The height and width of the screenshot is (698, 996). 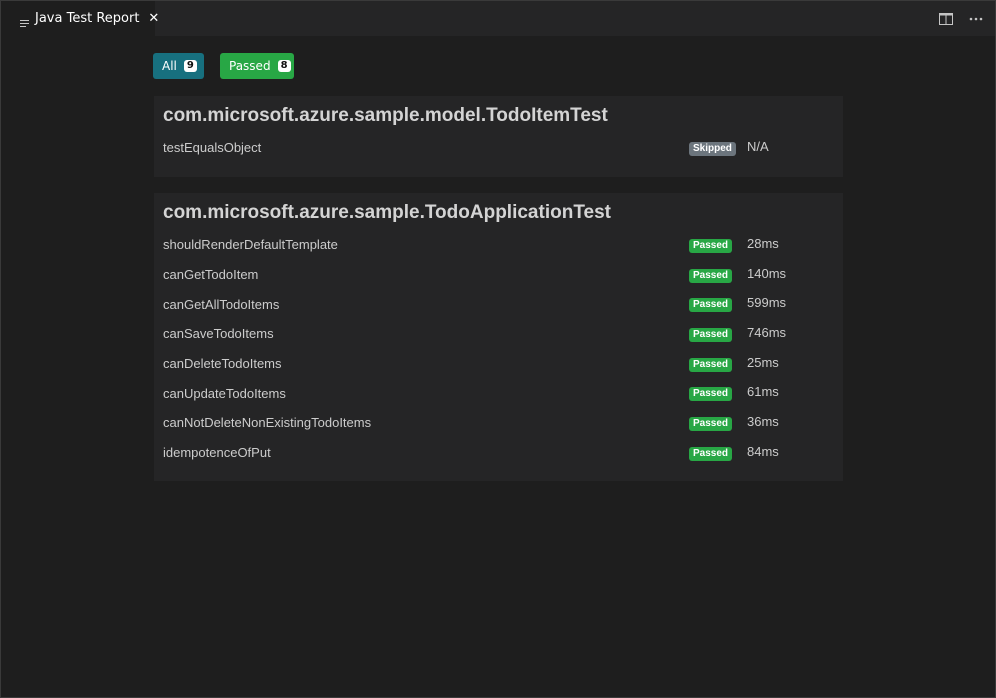 I want to click on test-name: canGetAllTodoItems, so click(x=221, y=304).